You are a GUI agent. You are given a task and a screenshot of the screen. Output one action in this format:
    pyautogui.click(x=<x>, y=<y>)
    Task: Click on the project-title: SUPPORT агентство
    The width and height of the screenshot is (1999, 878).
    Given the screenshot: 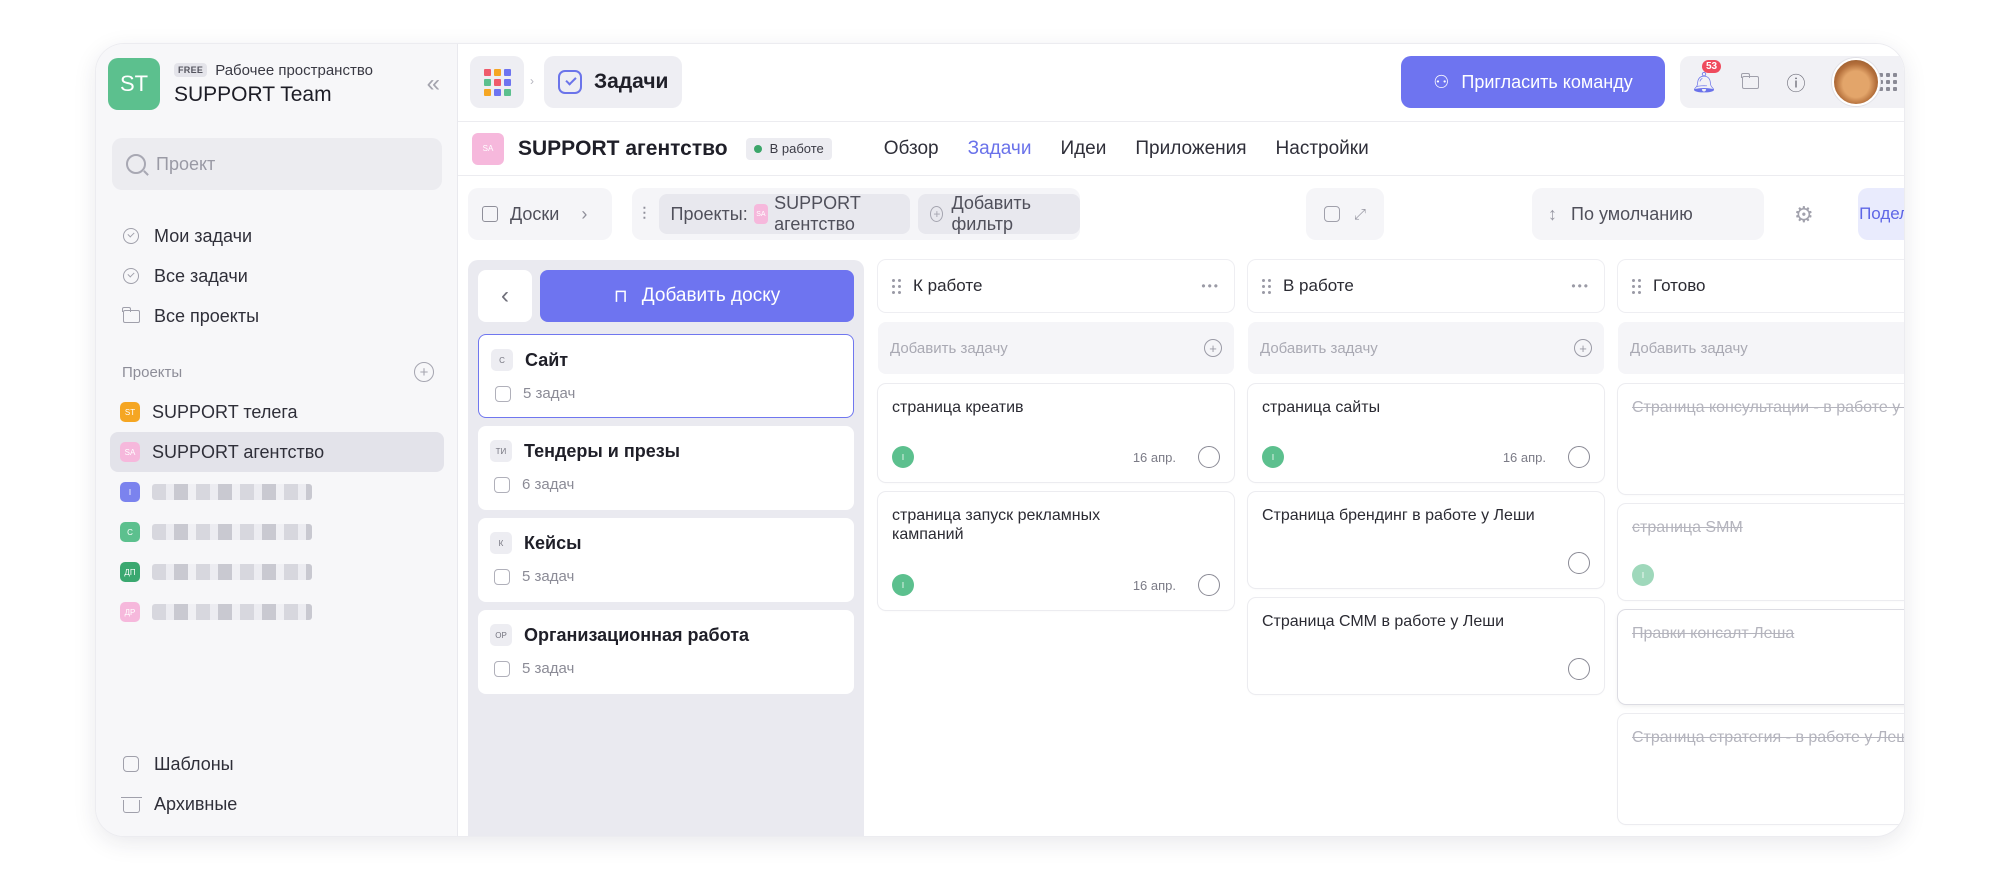 What is the action you would take?
    pyautogui.click(x=623, y=148)
    